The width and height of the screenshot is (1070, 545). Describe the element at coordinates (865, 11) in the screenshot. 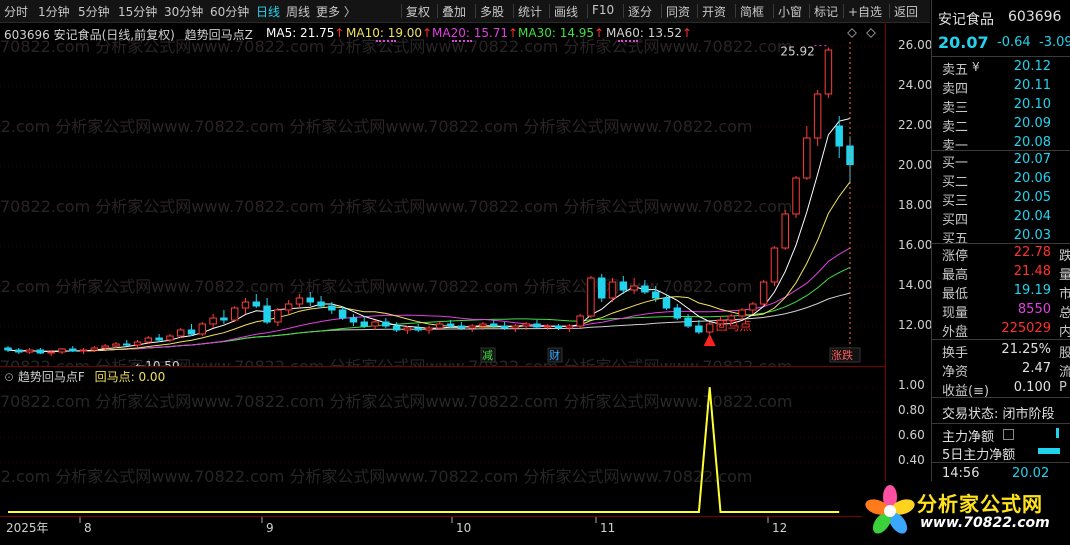

I see `toolbar-button-12: +自选` at that location.